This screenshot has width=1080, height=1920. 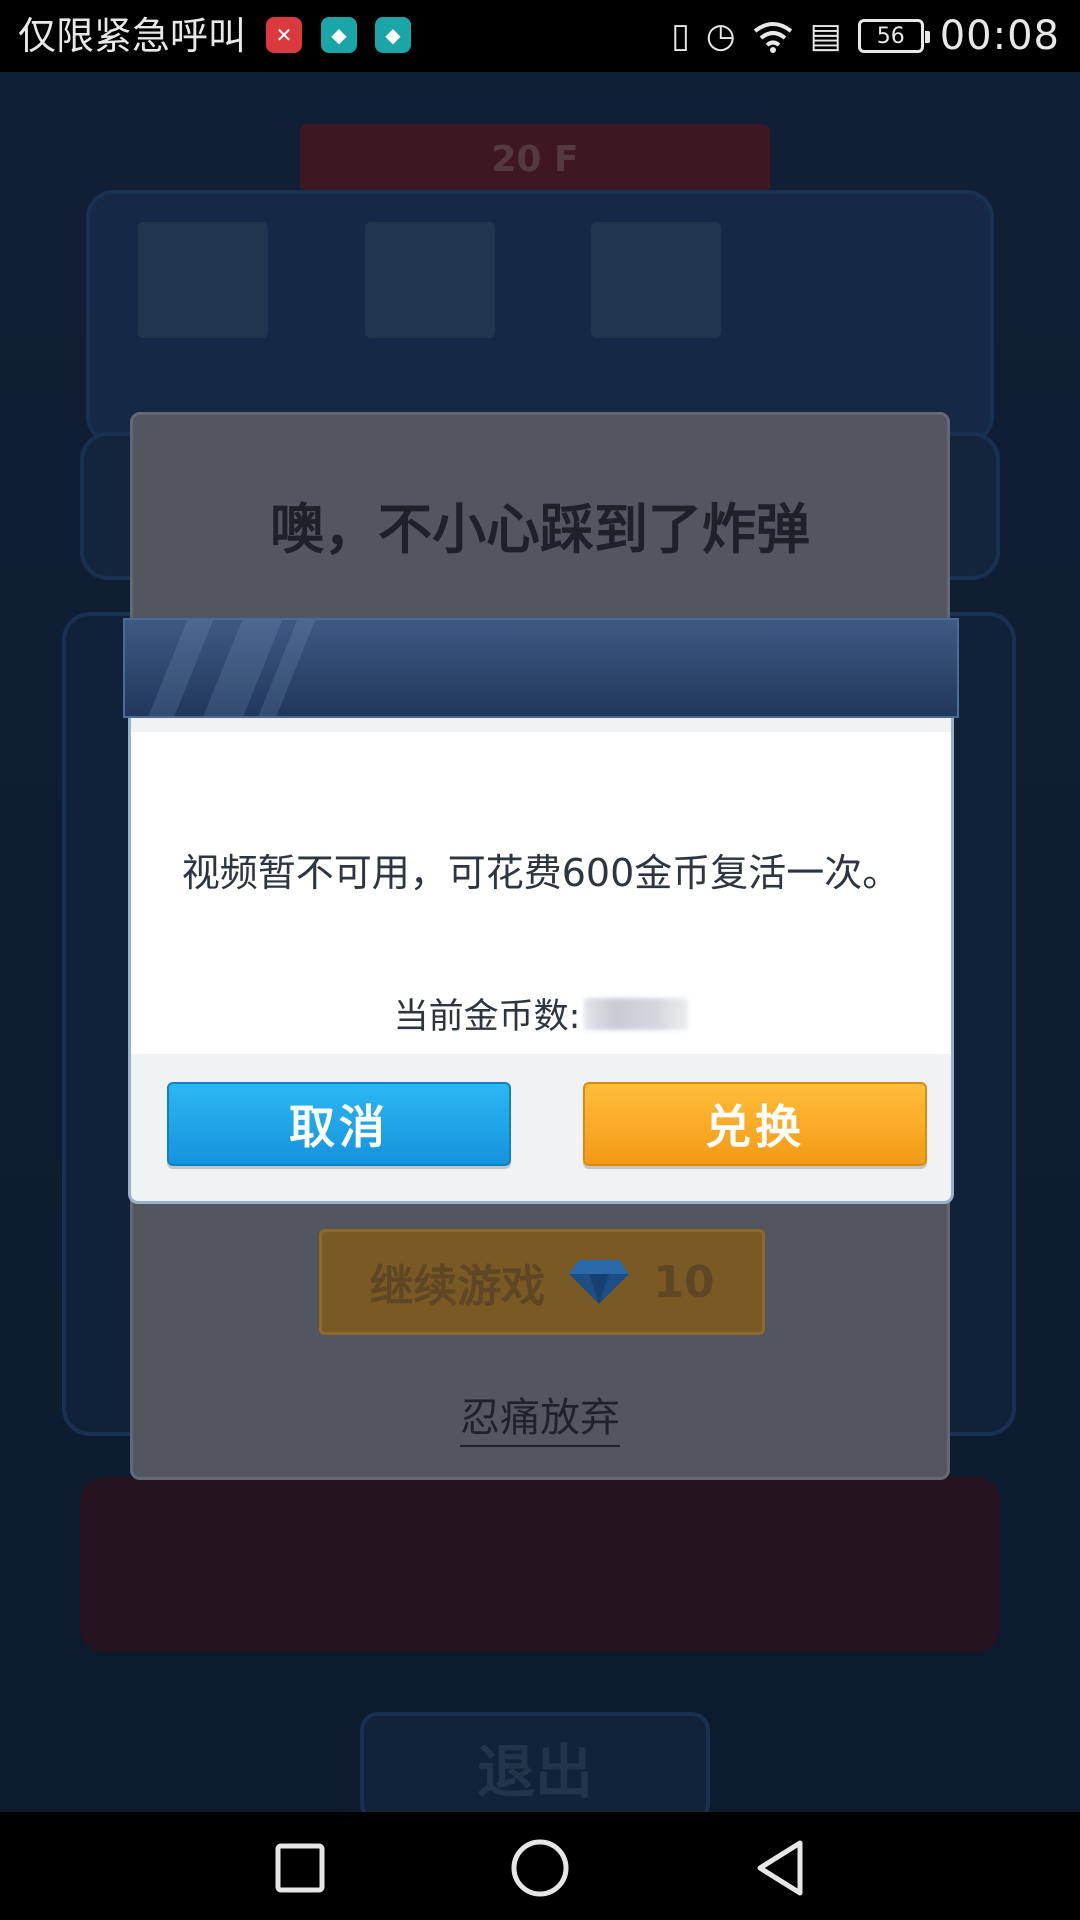 I want to click on back-button, so click(x=780, y=1868).